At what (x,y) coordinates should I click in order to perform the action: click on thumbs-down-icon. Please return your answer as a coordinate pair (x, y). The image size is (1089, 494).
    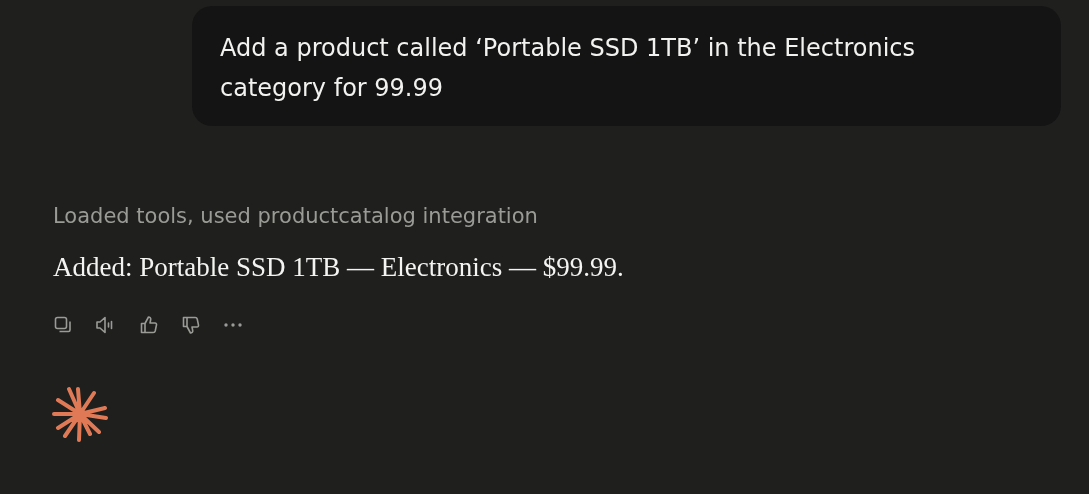
    Looking at the image, I should click on (191, 325).